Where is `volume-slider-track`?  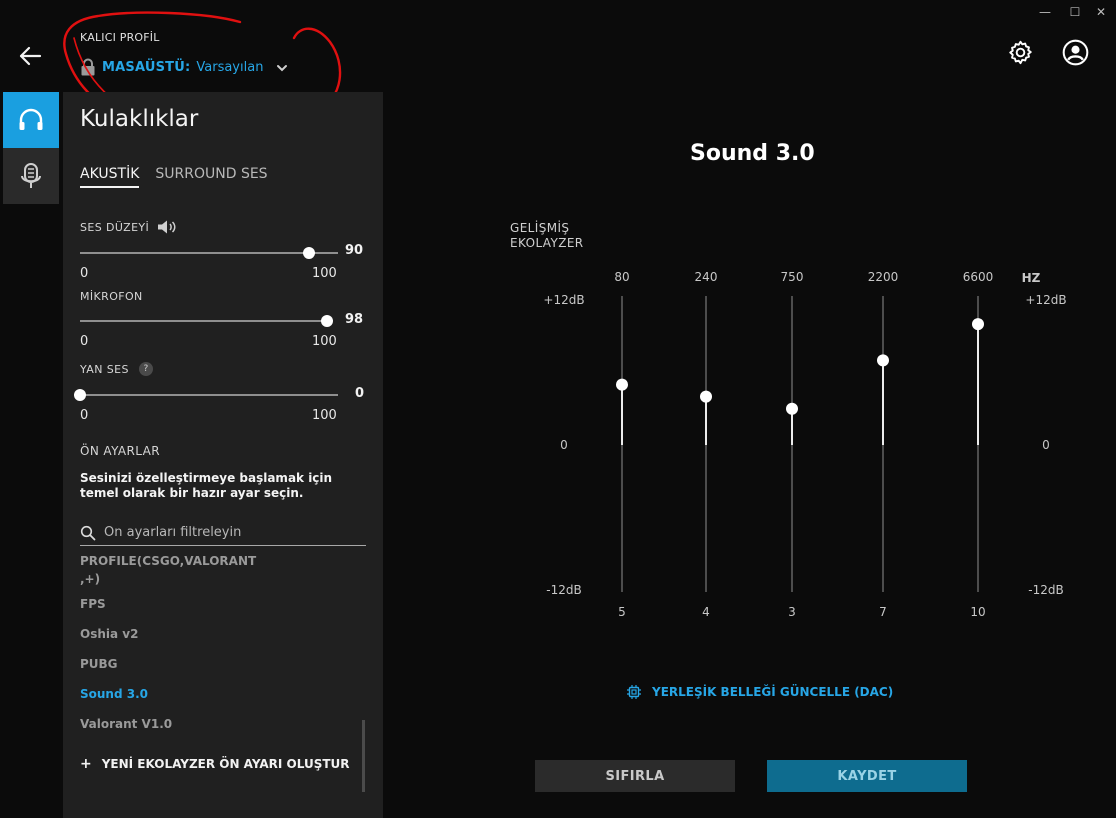
volume-slider-track is located at coordinates (209, 253).